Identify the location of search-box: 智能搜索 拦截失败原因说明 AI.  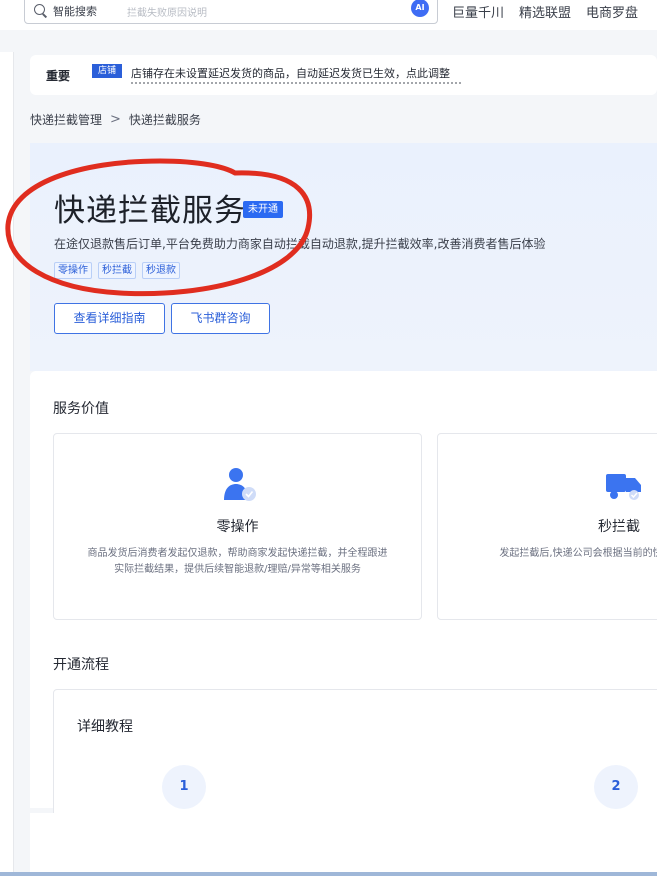
(231, 12).